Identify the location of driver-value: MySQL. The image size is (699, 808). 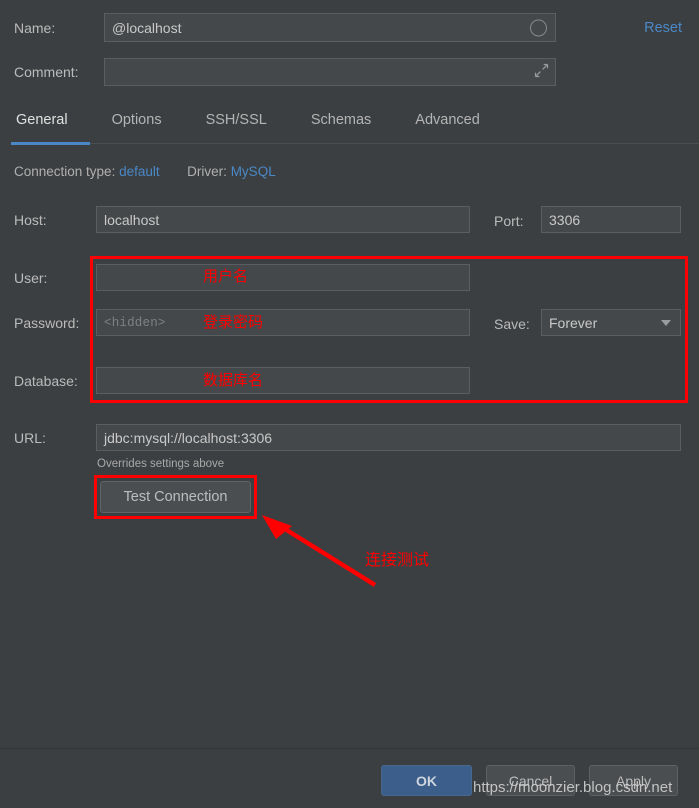
(253, 171).